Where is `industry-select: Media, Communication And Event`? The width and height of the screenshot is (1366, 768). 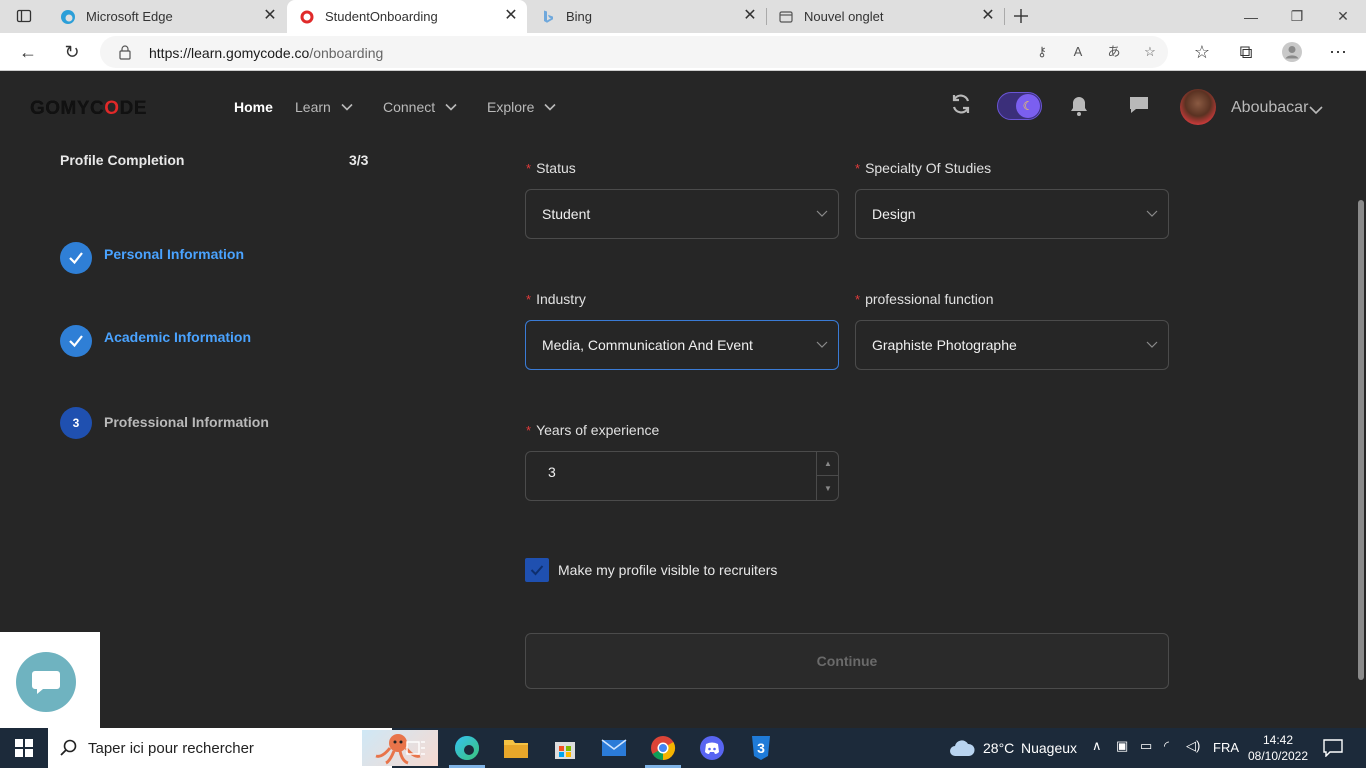
industry-select: Media, Communication And Event is located at coordinates (682, 345).